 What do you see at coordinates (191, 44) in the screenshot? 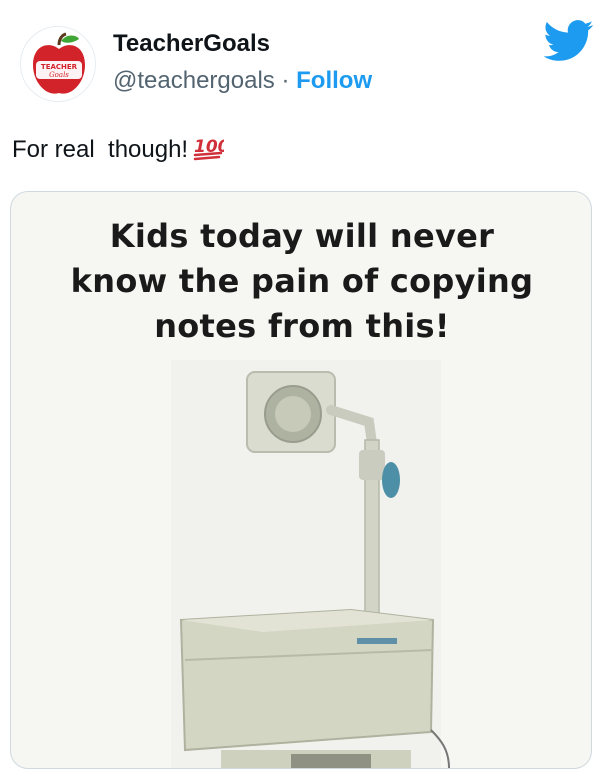
I see `author-name: TeacherGoals` at bounding box center [191, 44].